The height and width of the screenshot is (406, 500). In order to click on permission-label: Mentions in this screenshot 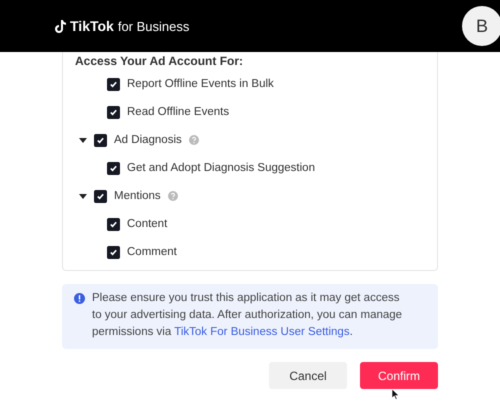, I will do `click(137, 196)`.